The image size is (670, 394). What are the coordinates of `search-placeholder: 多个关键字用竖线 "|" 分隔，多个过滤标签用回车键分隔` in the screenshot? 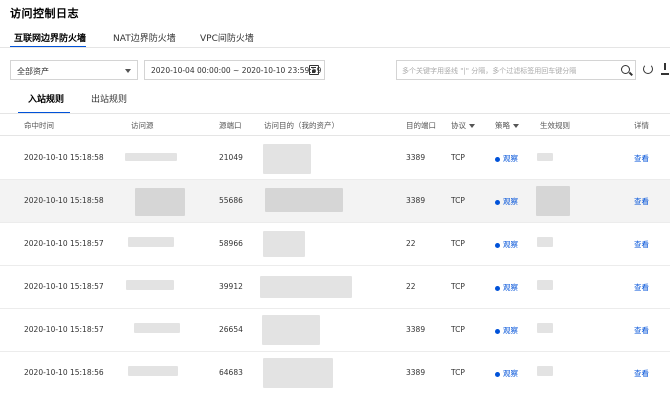 It's located at (489, 71).